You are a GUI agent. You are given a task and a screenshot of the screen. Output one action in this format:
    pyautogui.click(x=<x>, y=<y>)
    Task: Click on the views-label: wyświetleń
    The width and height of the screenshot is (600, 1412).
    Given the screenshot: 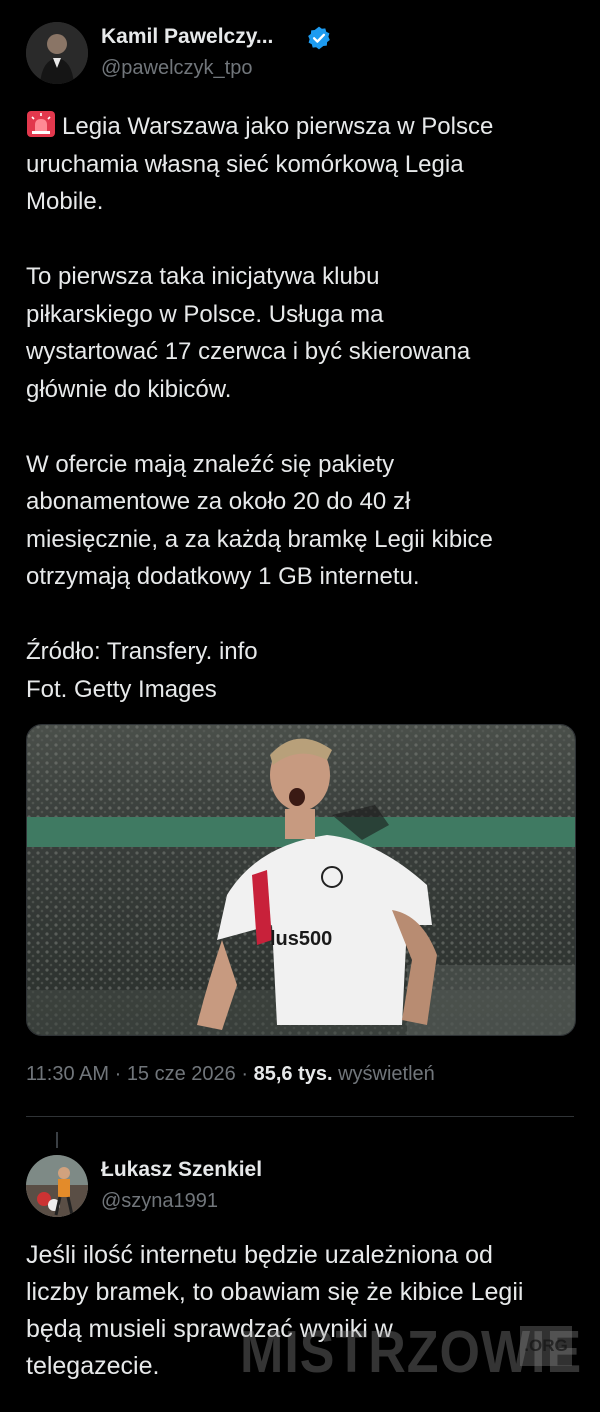 What is the action you would take?
    pyautogui.click(x=386, y=1074)
    